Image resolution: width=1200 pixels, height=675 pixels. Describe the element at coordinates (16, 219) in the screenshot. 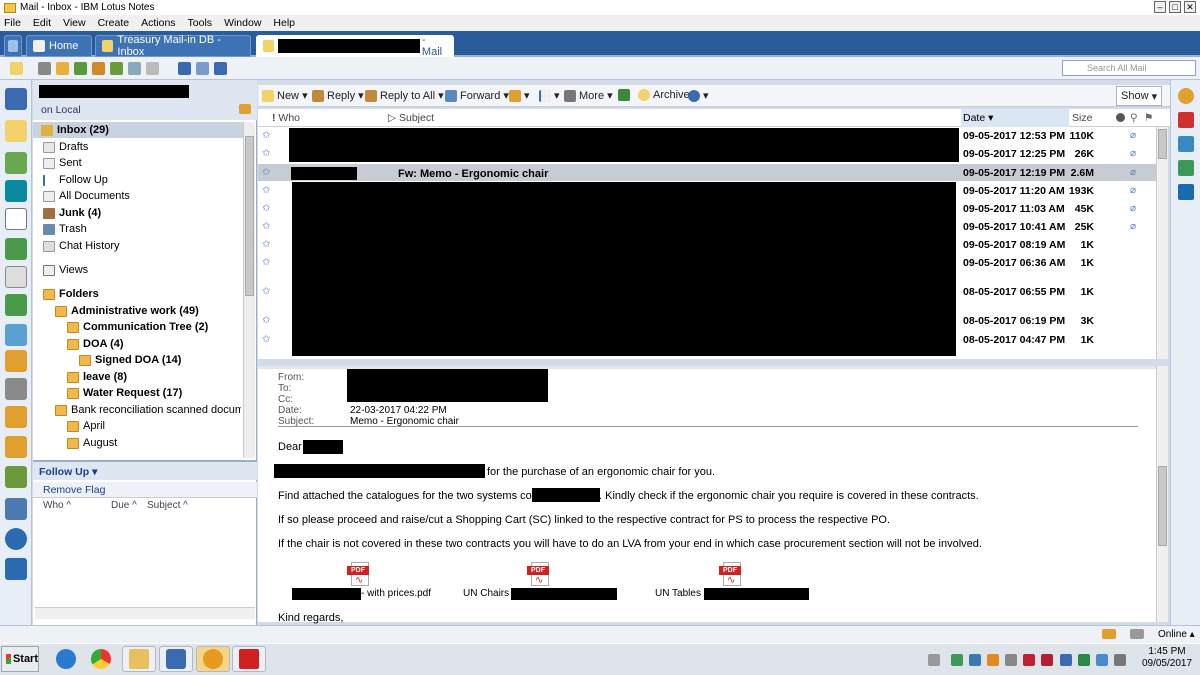

I see `notebook-icon` at that location.